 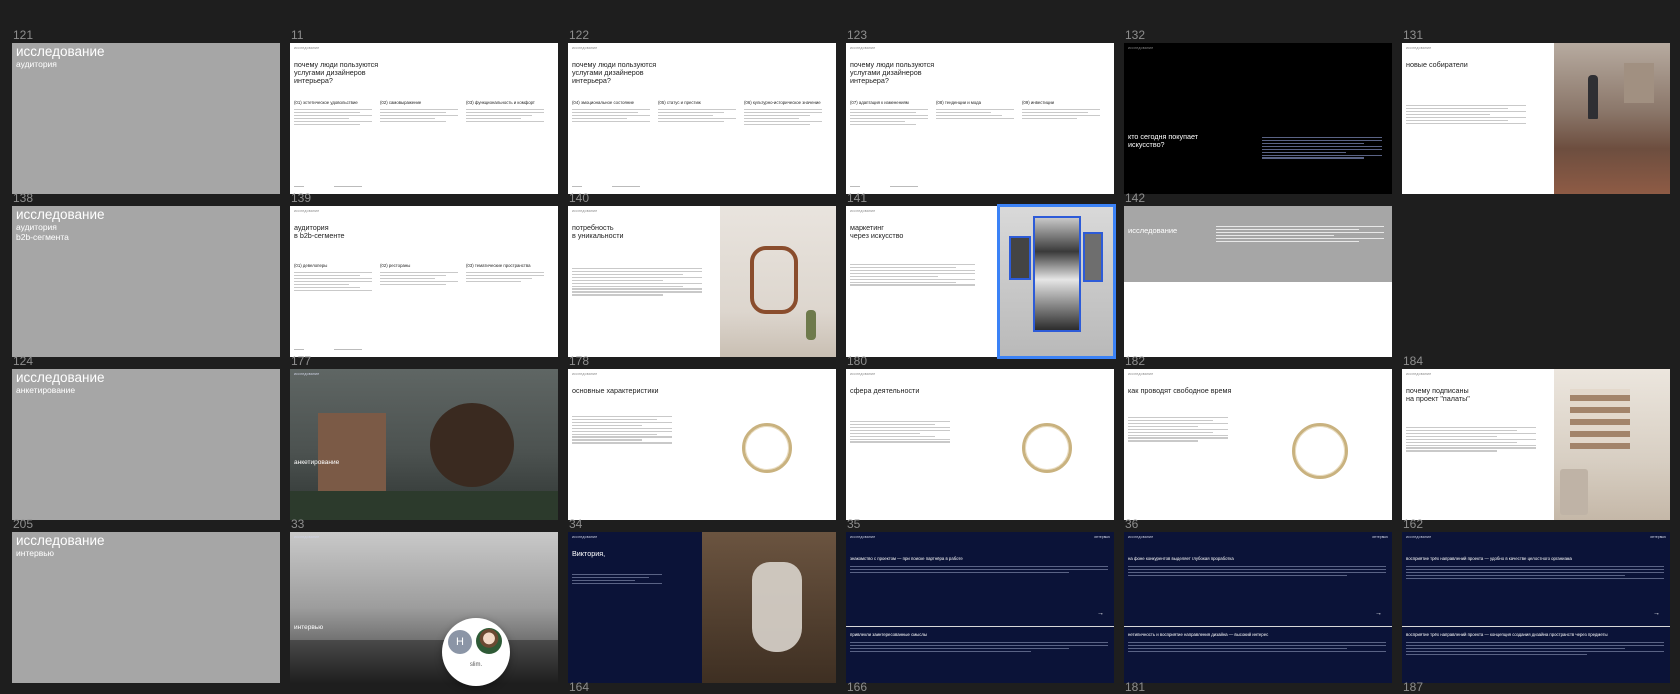 What do you see at coordinates (1437, 64) in the screenshot?
I see `slide-title: новые собиратели` at bounding box center [1437, 64].